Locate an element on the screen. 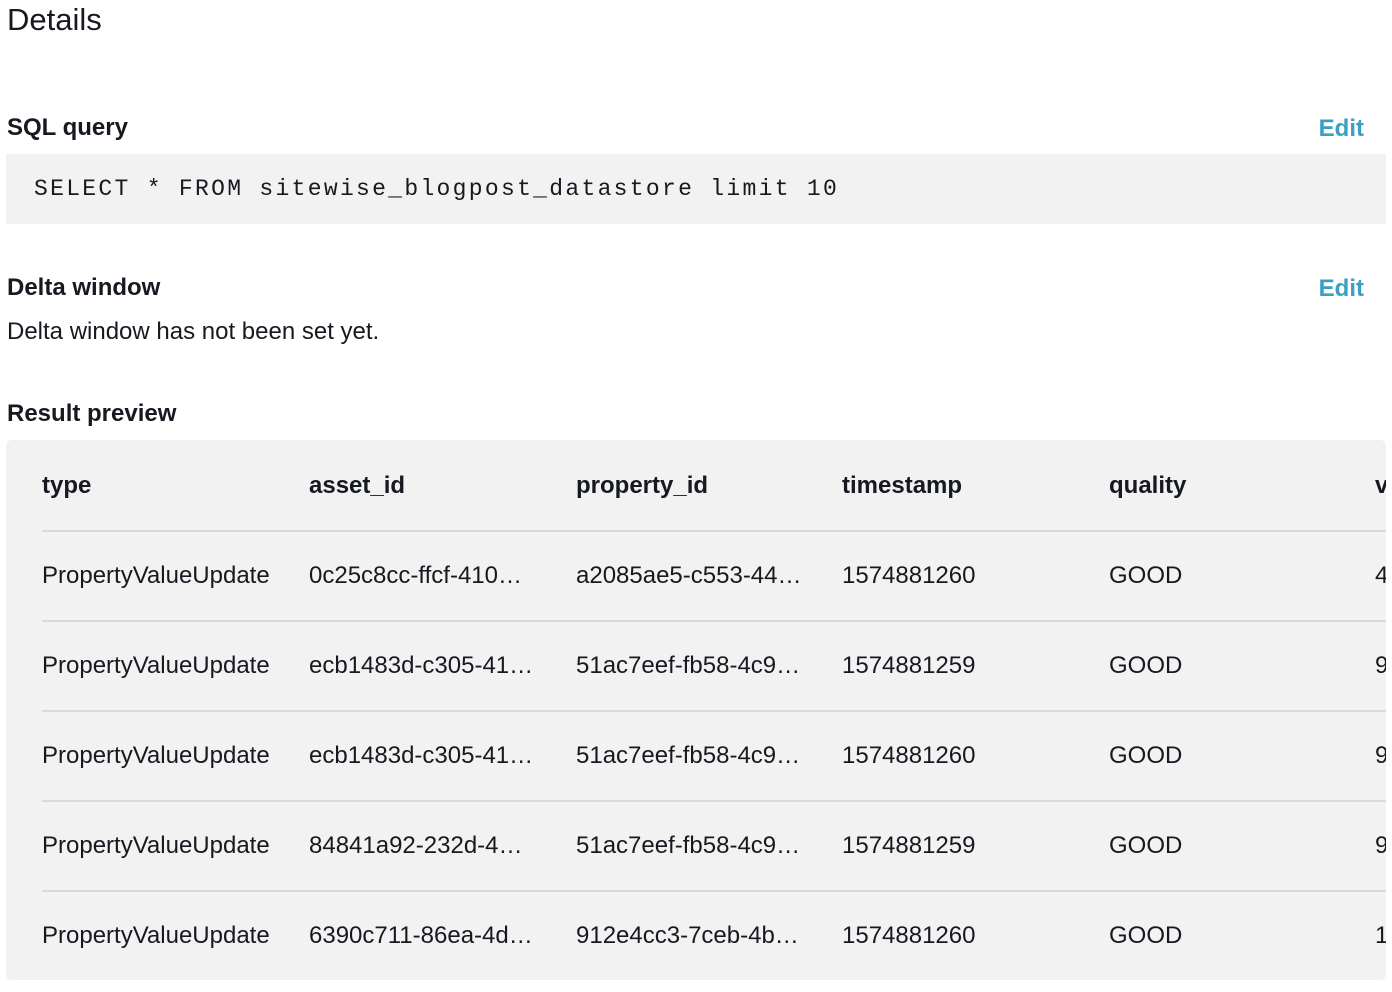  column-header-type: type is located at coordinates (171, 485).